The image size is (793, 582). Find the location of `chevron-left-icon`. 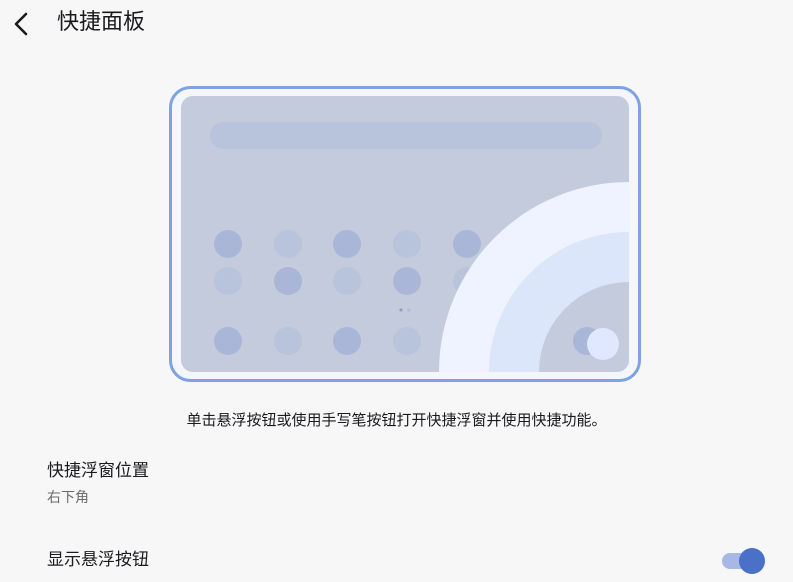

chevron-left-icon is located at coordinates (21, 24).